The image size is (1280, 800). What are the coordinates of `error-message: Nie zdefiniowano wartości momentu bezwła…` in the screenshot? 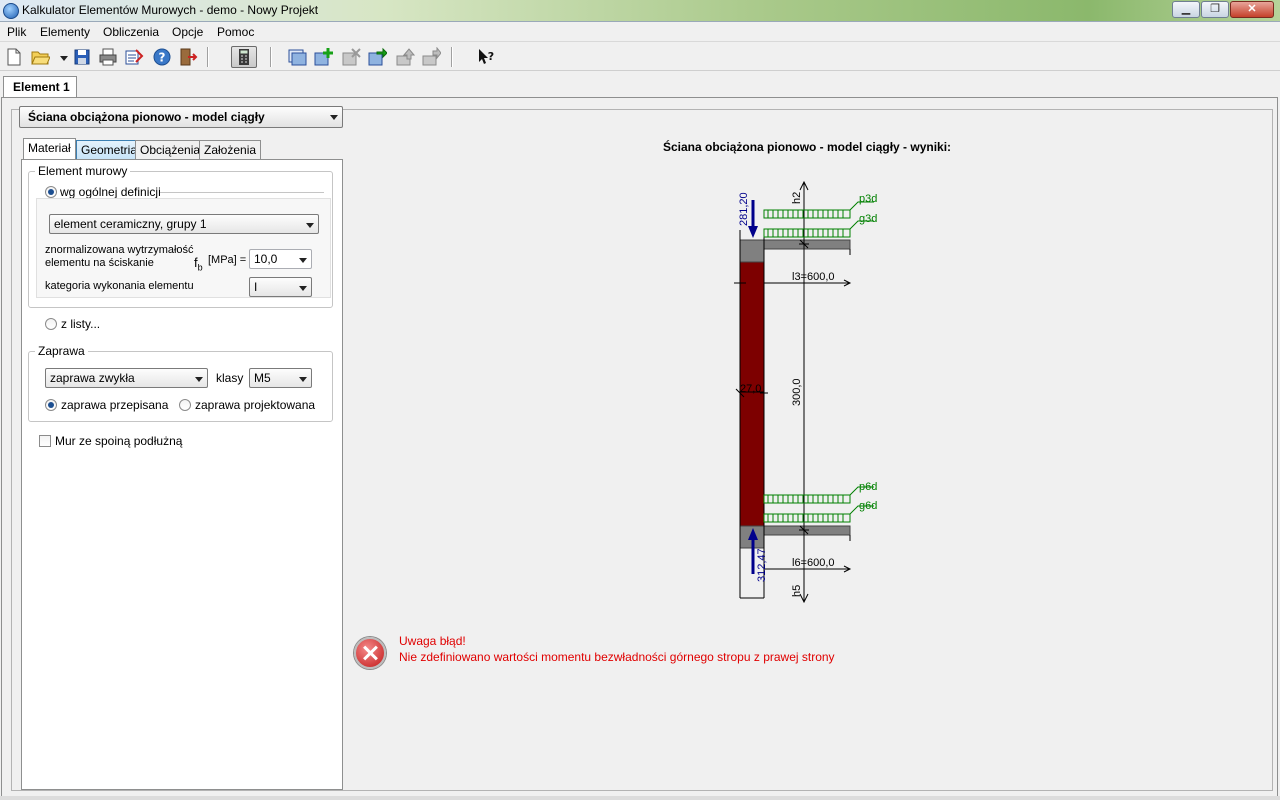 It's located at (617, 657).